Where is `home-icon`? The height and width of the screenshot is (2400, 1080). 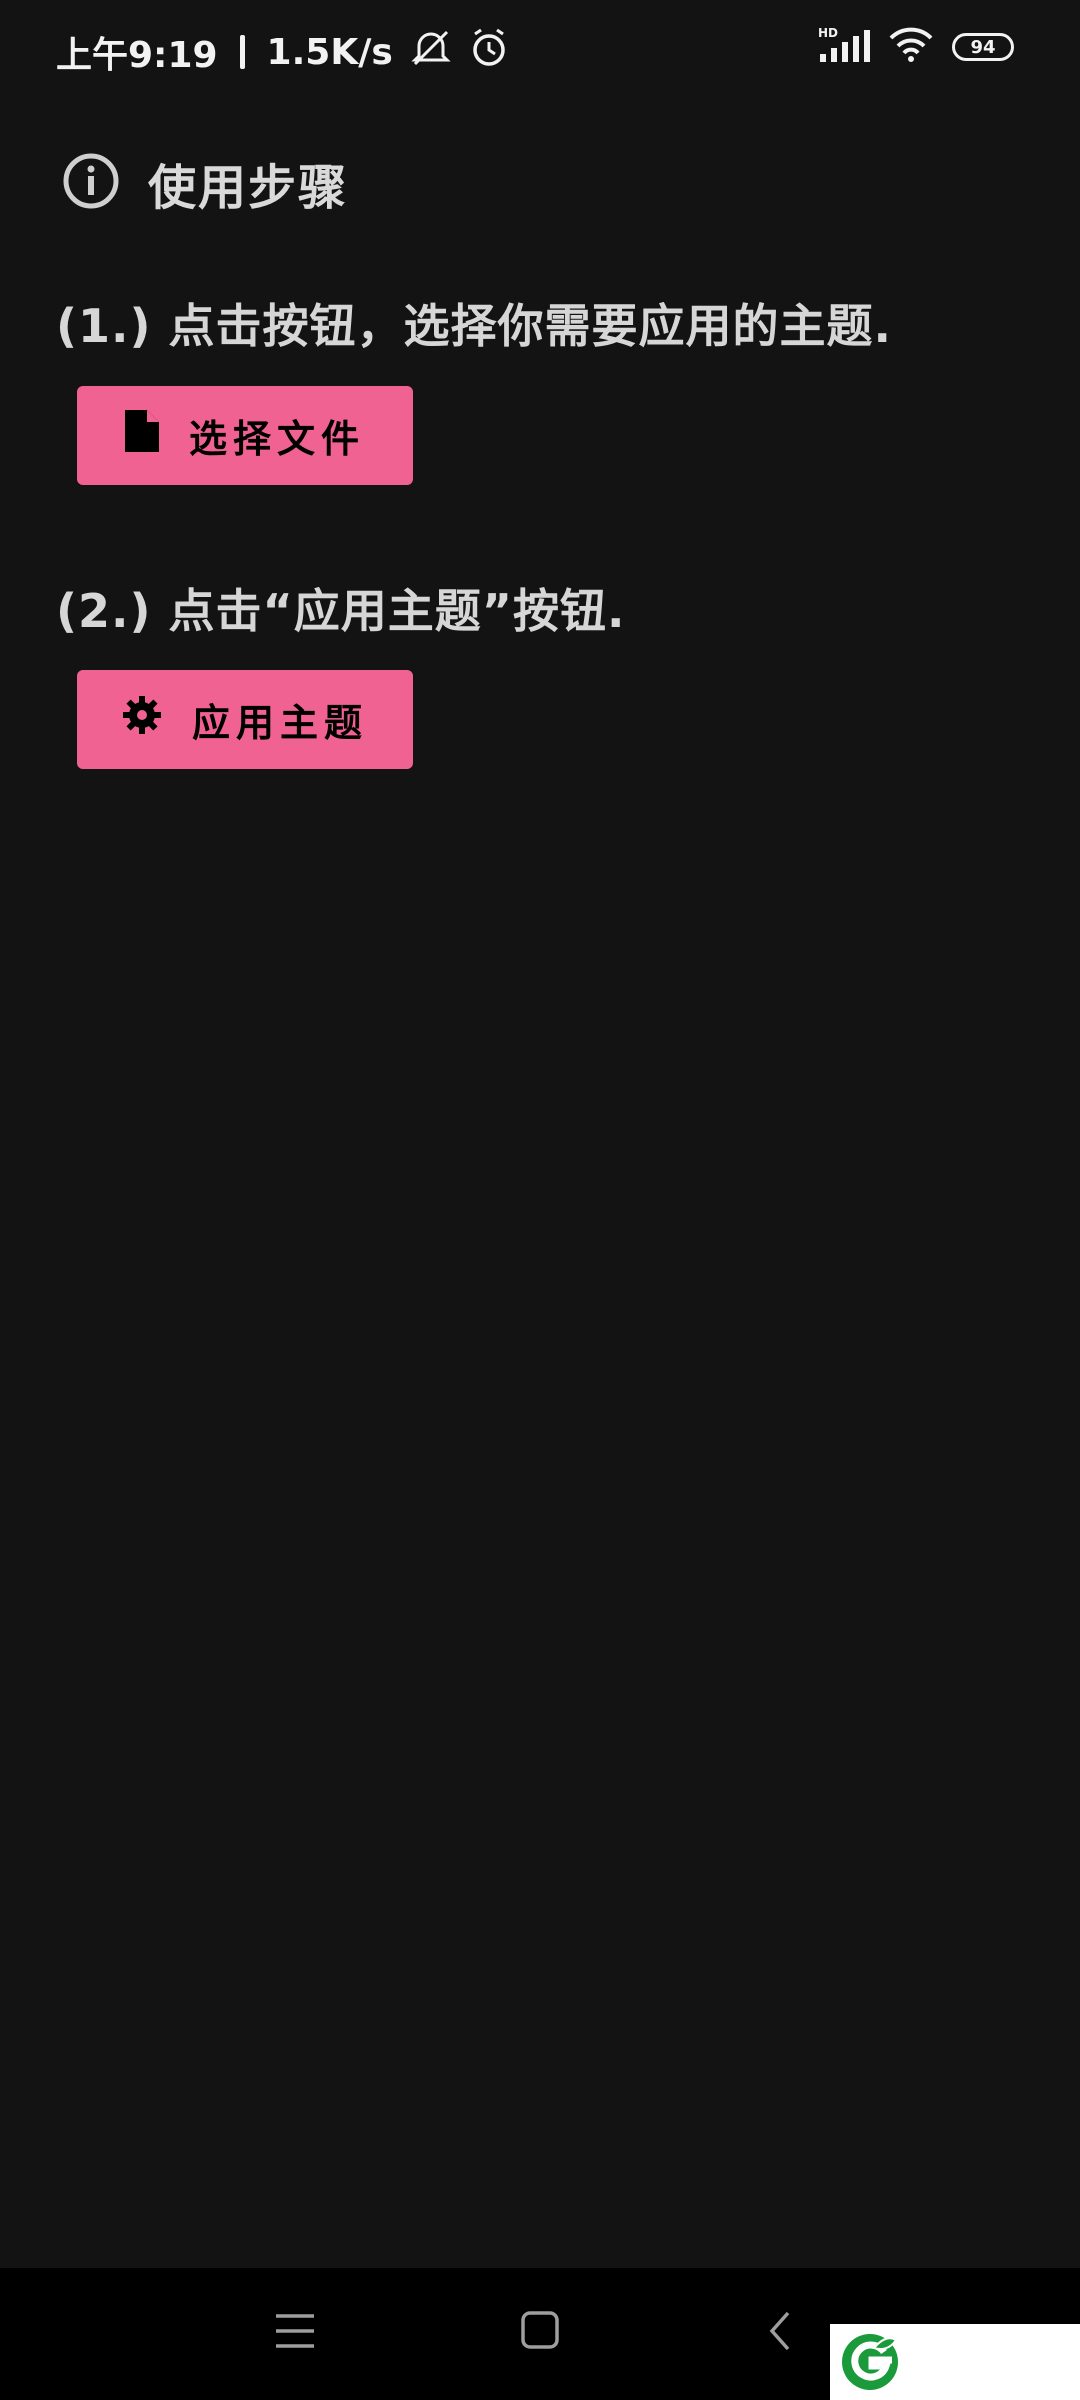 home-icon is located at coordinates (540, 2332).